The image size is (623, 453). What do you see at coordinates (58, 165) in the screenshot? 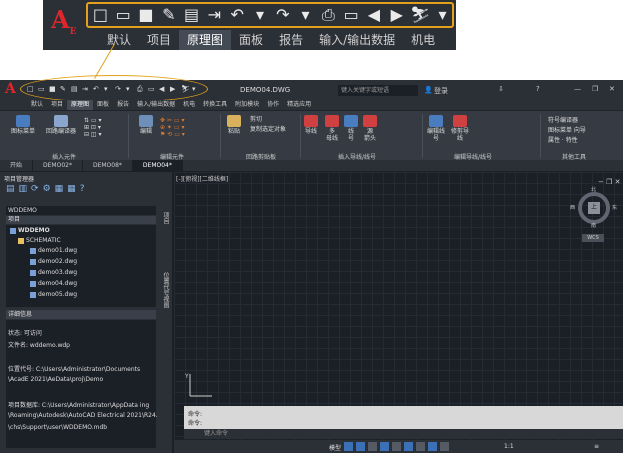
I see `document-tab: DEMO02*` at bounding box center [58, 165].